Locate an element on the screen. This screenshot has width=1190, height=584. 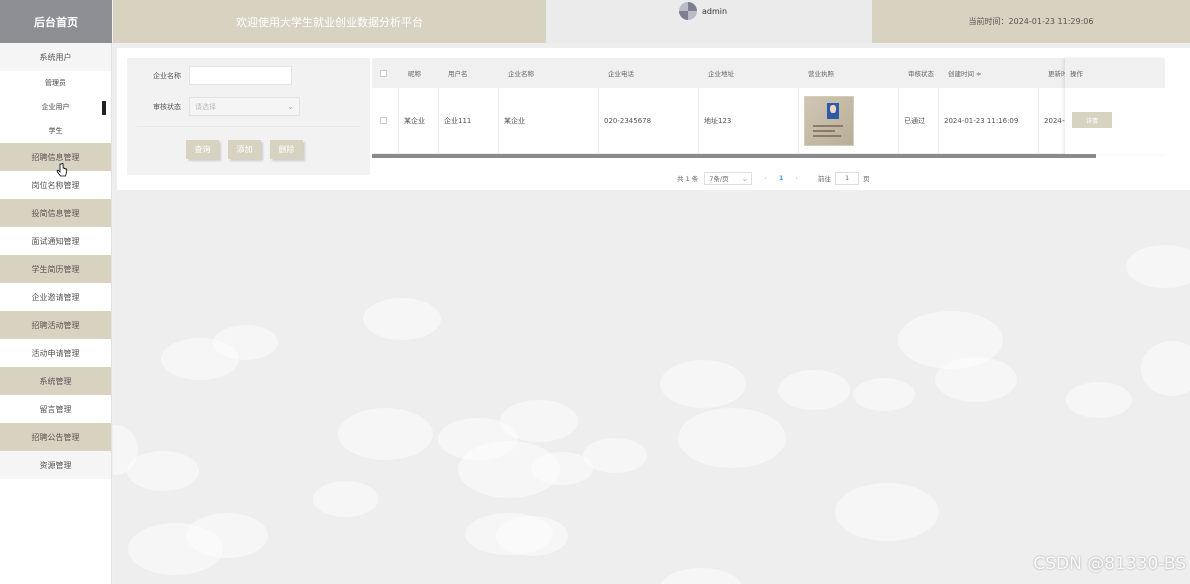
delete-button: 删除 is located at coordinates (286, 149).